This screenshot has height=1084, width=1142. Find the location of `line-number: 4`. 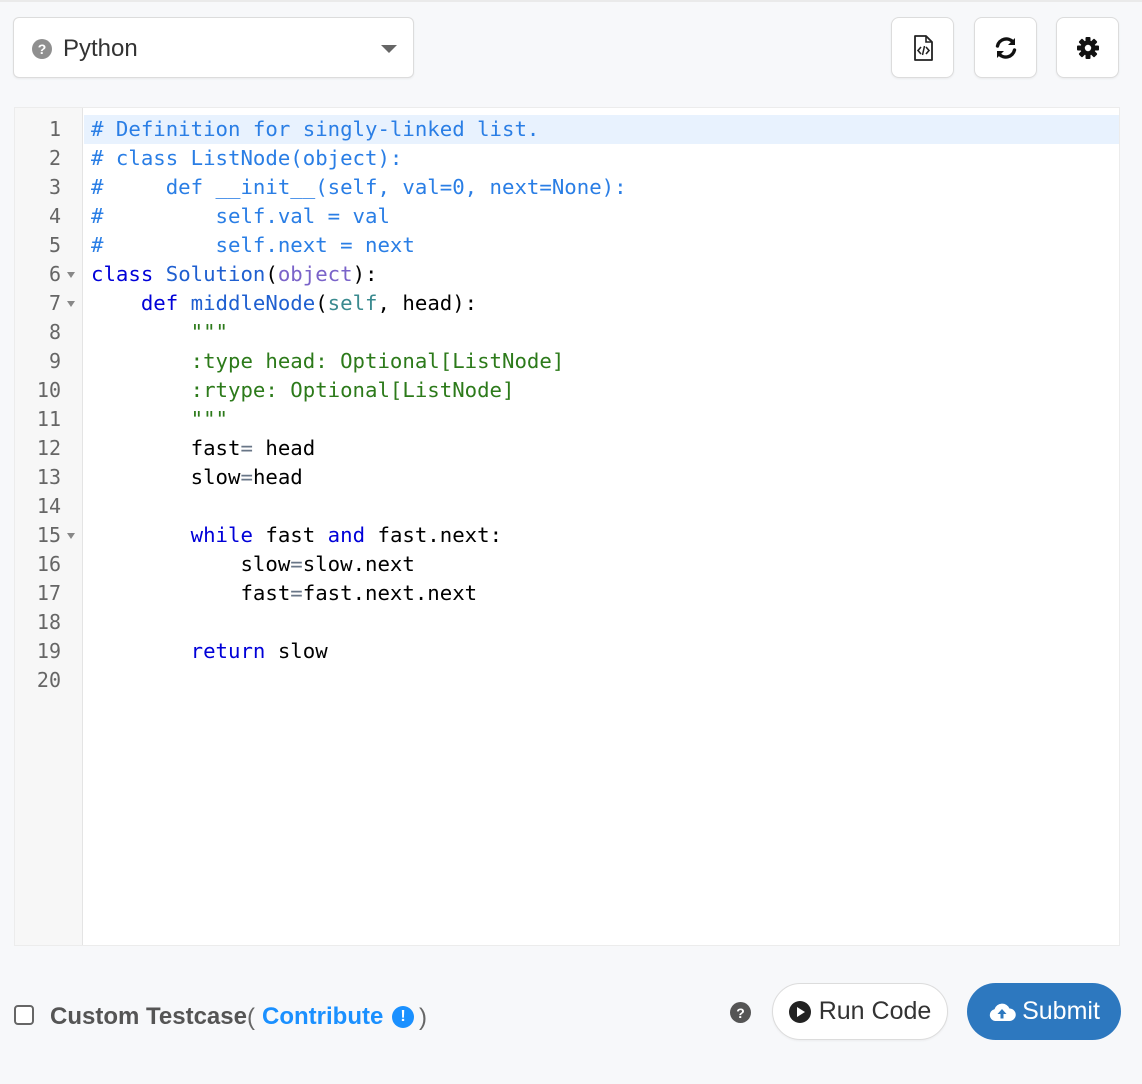

line-number: 4 is located at coordinates (54, 216).